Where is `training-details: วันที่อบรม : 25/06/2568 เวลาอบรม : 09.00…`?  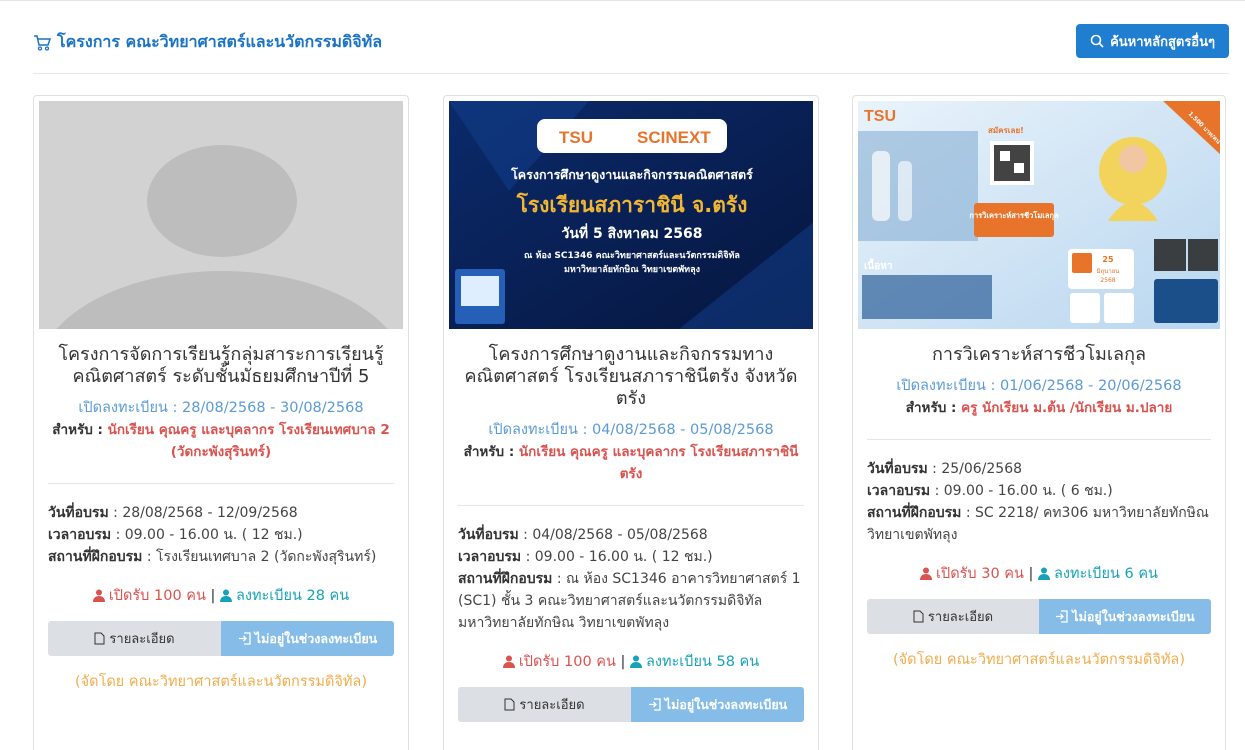 training-details: วันที่อบรม : 25/06/2568 เวลาอบรม : 09.00… is located at coordinates (1038, 502).